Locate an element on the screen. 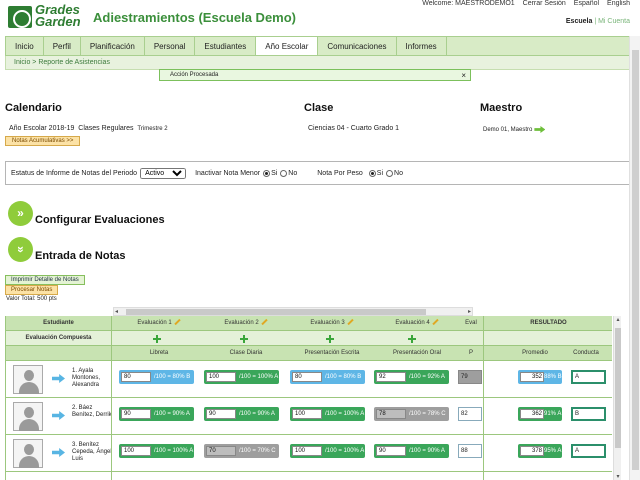 This screenshot has width=640, height=480. subcol-libreta: Libreta is located at coordinates (159, 353).